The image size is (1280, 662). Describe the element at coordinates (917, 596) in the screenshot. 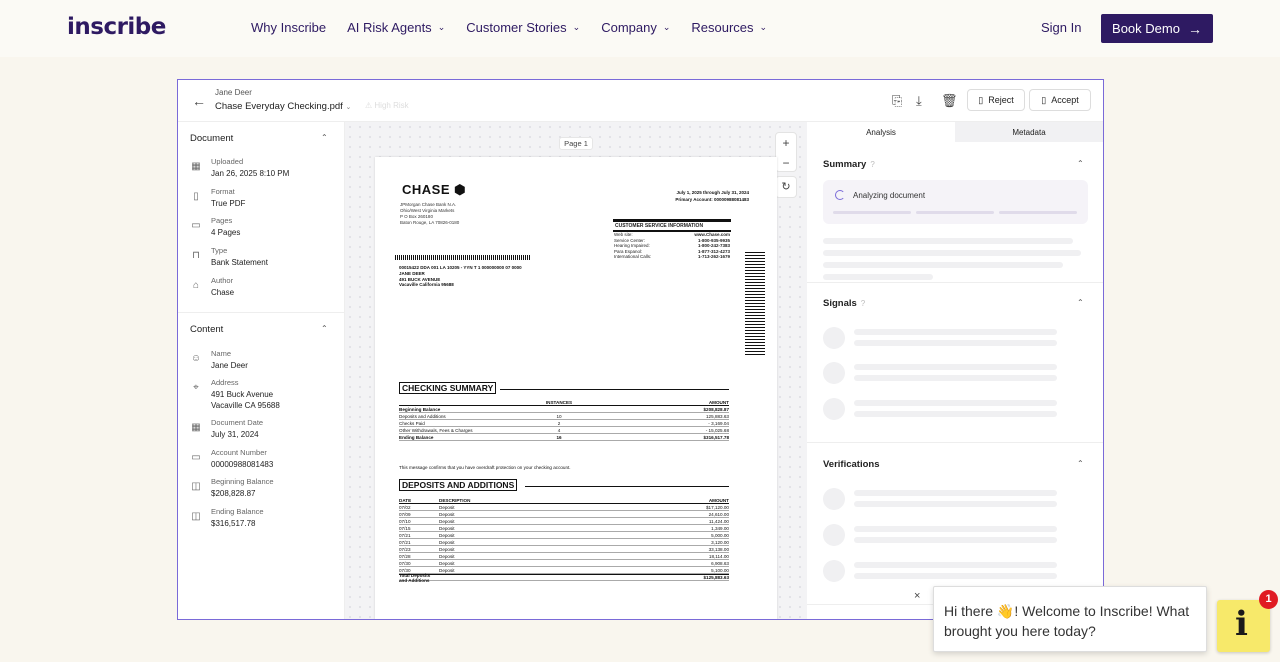

I see `close-icon: ×` at that location.